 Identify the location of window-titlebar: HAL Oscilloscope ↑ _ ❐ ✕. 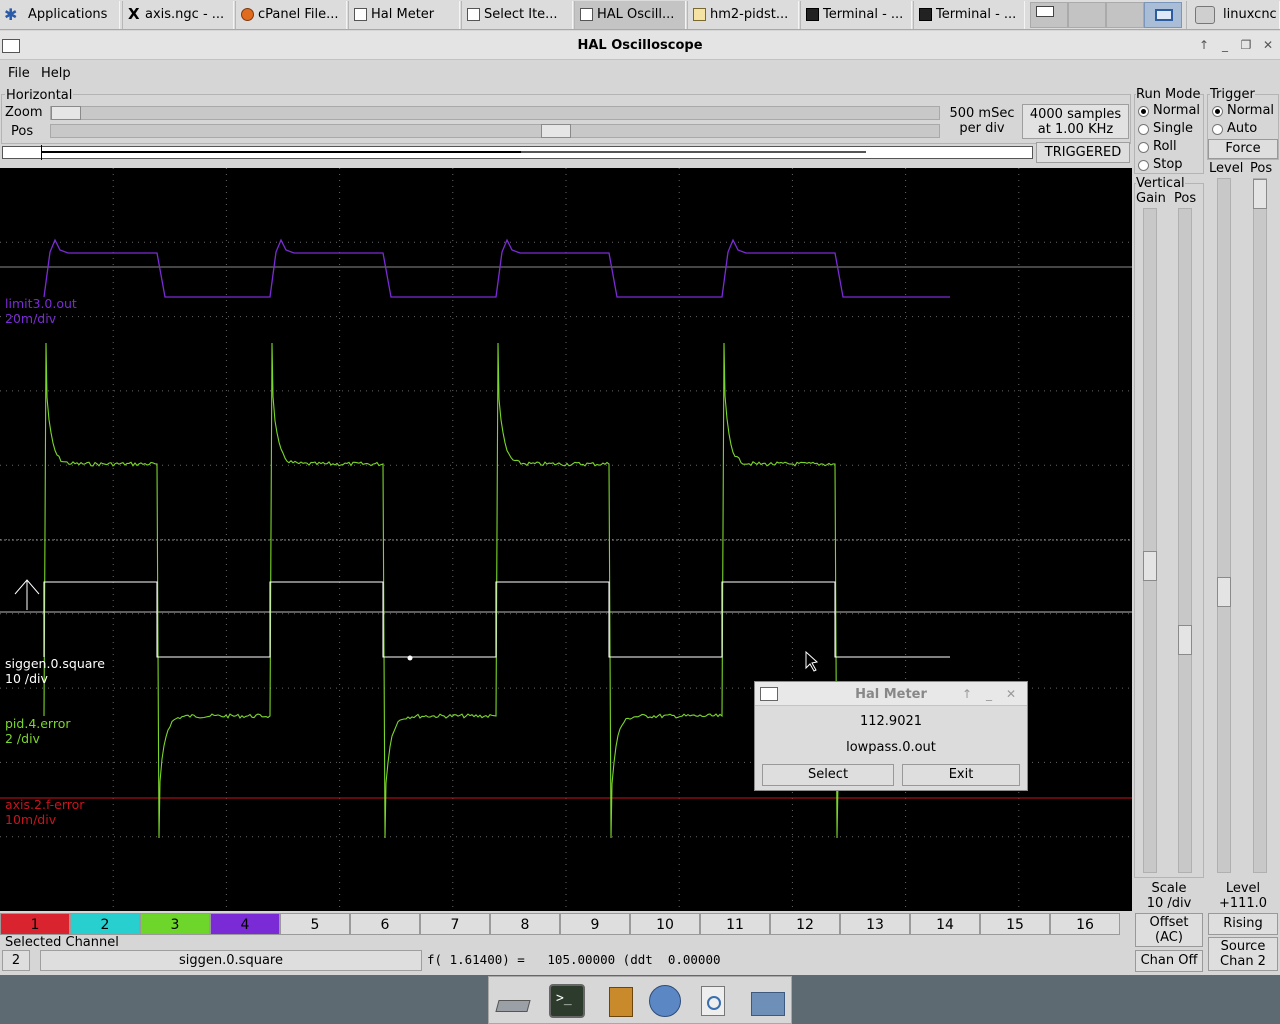
(640, 45).